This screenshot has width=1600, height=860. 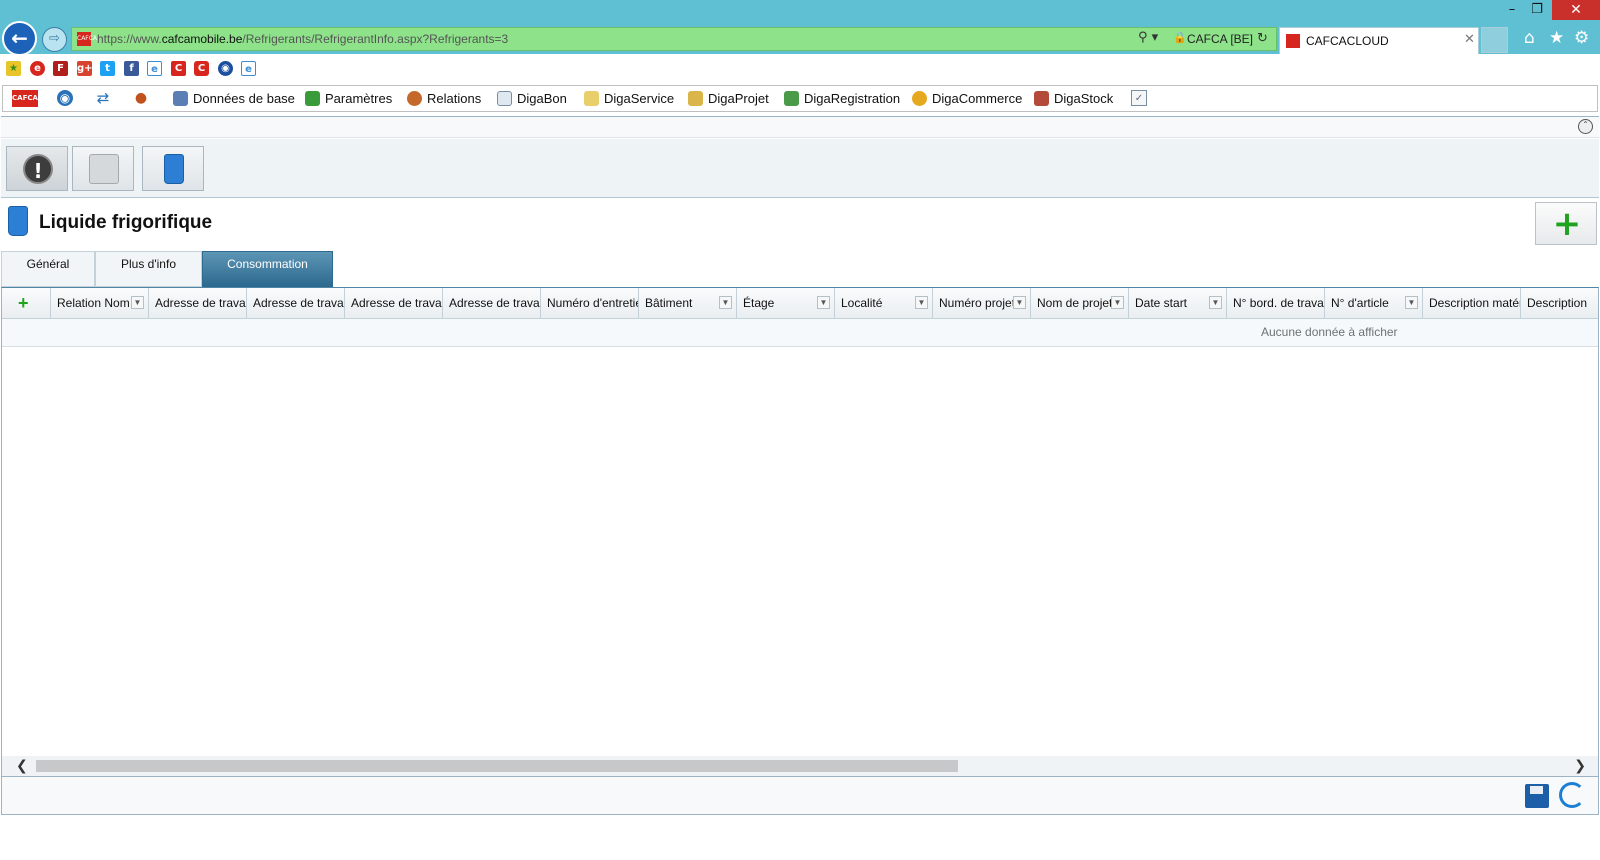 What do you see at coordinates (131, 68) in the screenshot?
I see `facebook-icon: f` at bounding box center [131, 68].